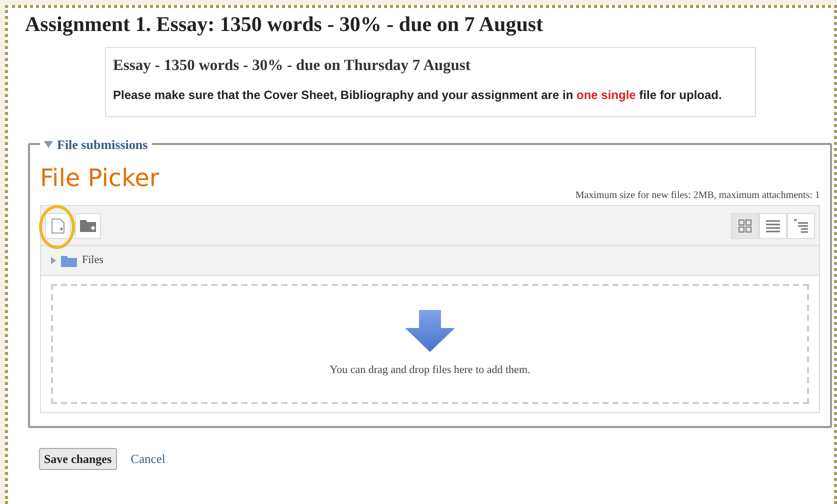 Image resolution: width=837 pixels, height=504 pixels. What do you see at coordinates (53, 260) in the screenshot?
I see `expand-arrow-icon` at bounding box center [53, 260].